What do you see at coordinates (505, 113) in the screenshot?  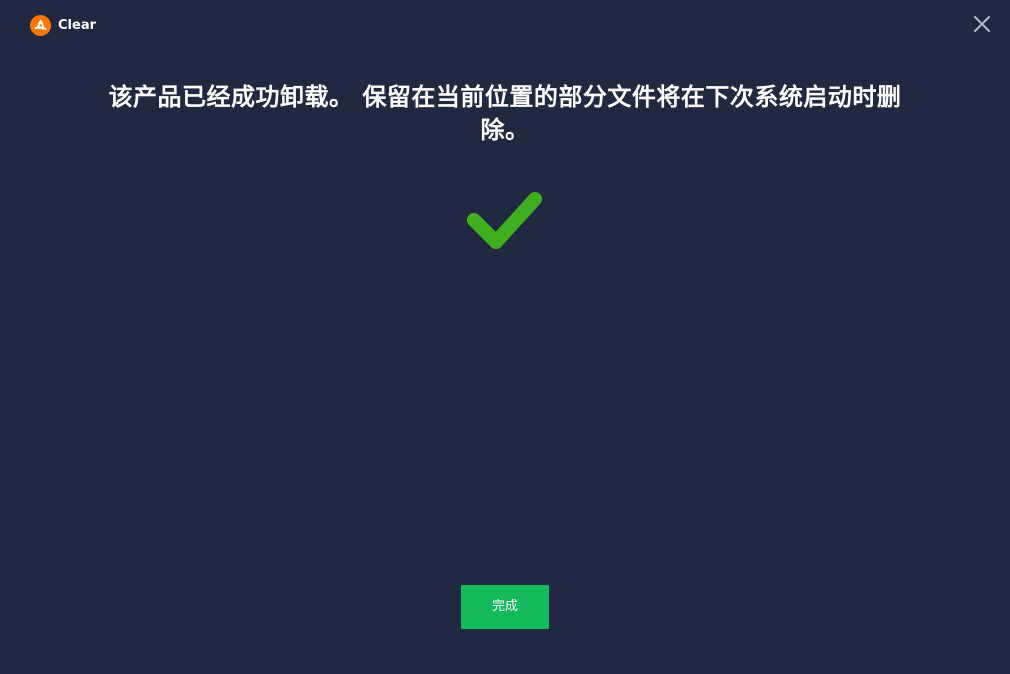 I see `uninstall-success-message: 该产品已经成功卸载。 保留在当前位置的部分文件将在下次系统启动时删除。` at bounding box center [505, 113].